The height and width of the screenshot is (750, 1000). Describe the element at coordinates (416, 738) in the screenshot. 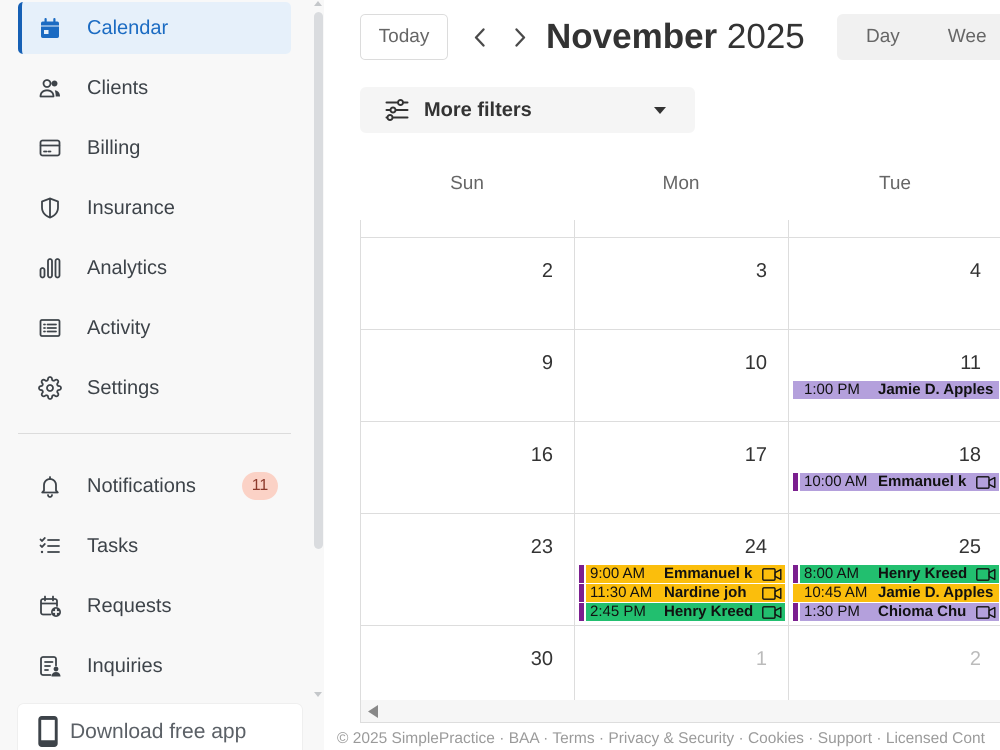

I see `copyright-text: © 2025 SimplePractice` at that location.